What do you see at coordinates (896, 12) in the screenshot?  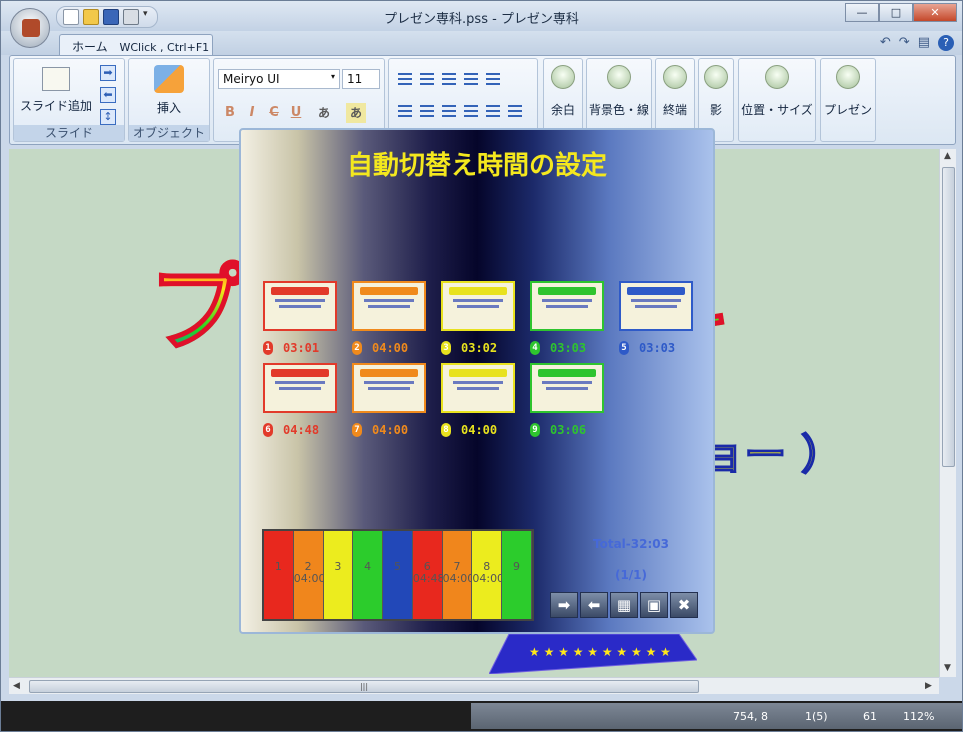 I see `maximize-button: □` at bounding box center [896, 12].